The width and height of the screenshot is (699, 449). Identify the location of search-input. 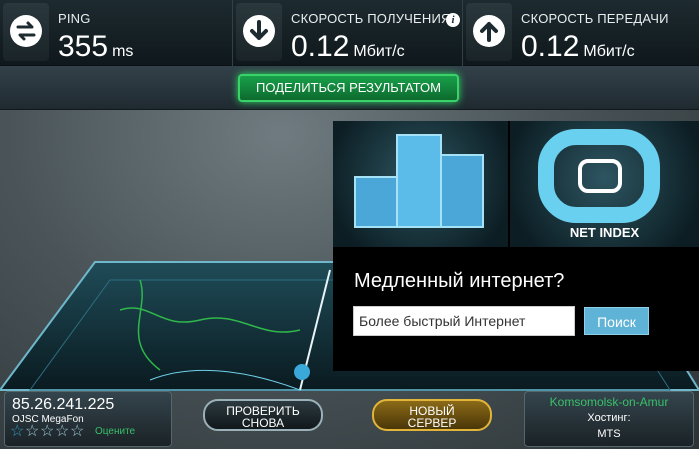
(464, 321).